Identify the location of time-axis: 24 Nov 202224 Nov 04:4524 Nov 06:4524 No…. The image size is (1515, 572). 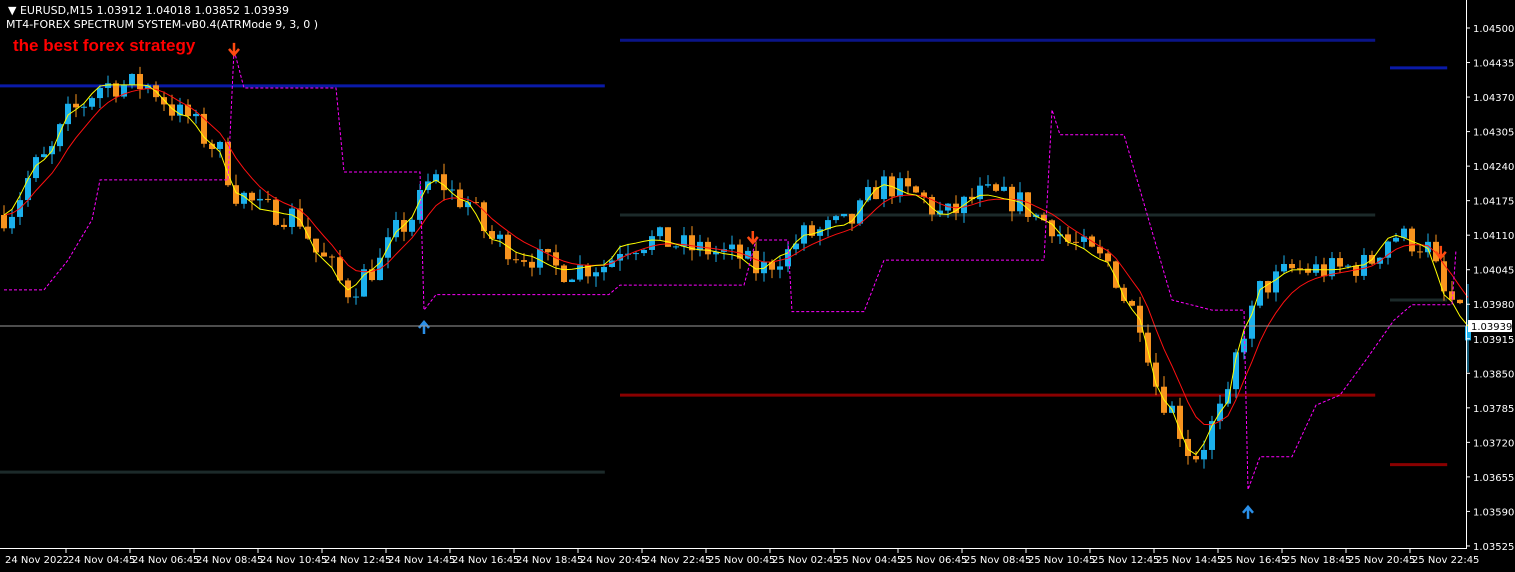
(742, 557).